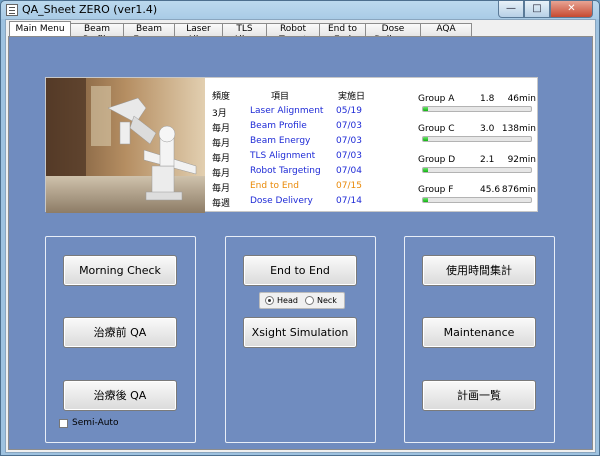 The image size is (600, 456). I want to click on maintenance-button: Maintenance, so click(479, 332).